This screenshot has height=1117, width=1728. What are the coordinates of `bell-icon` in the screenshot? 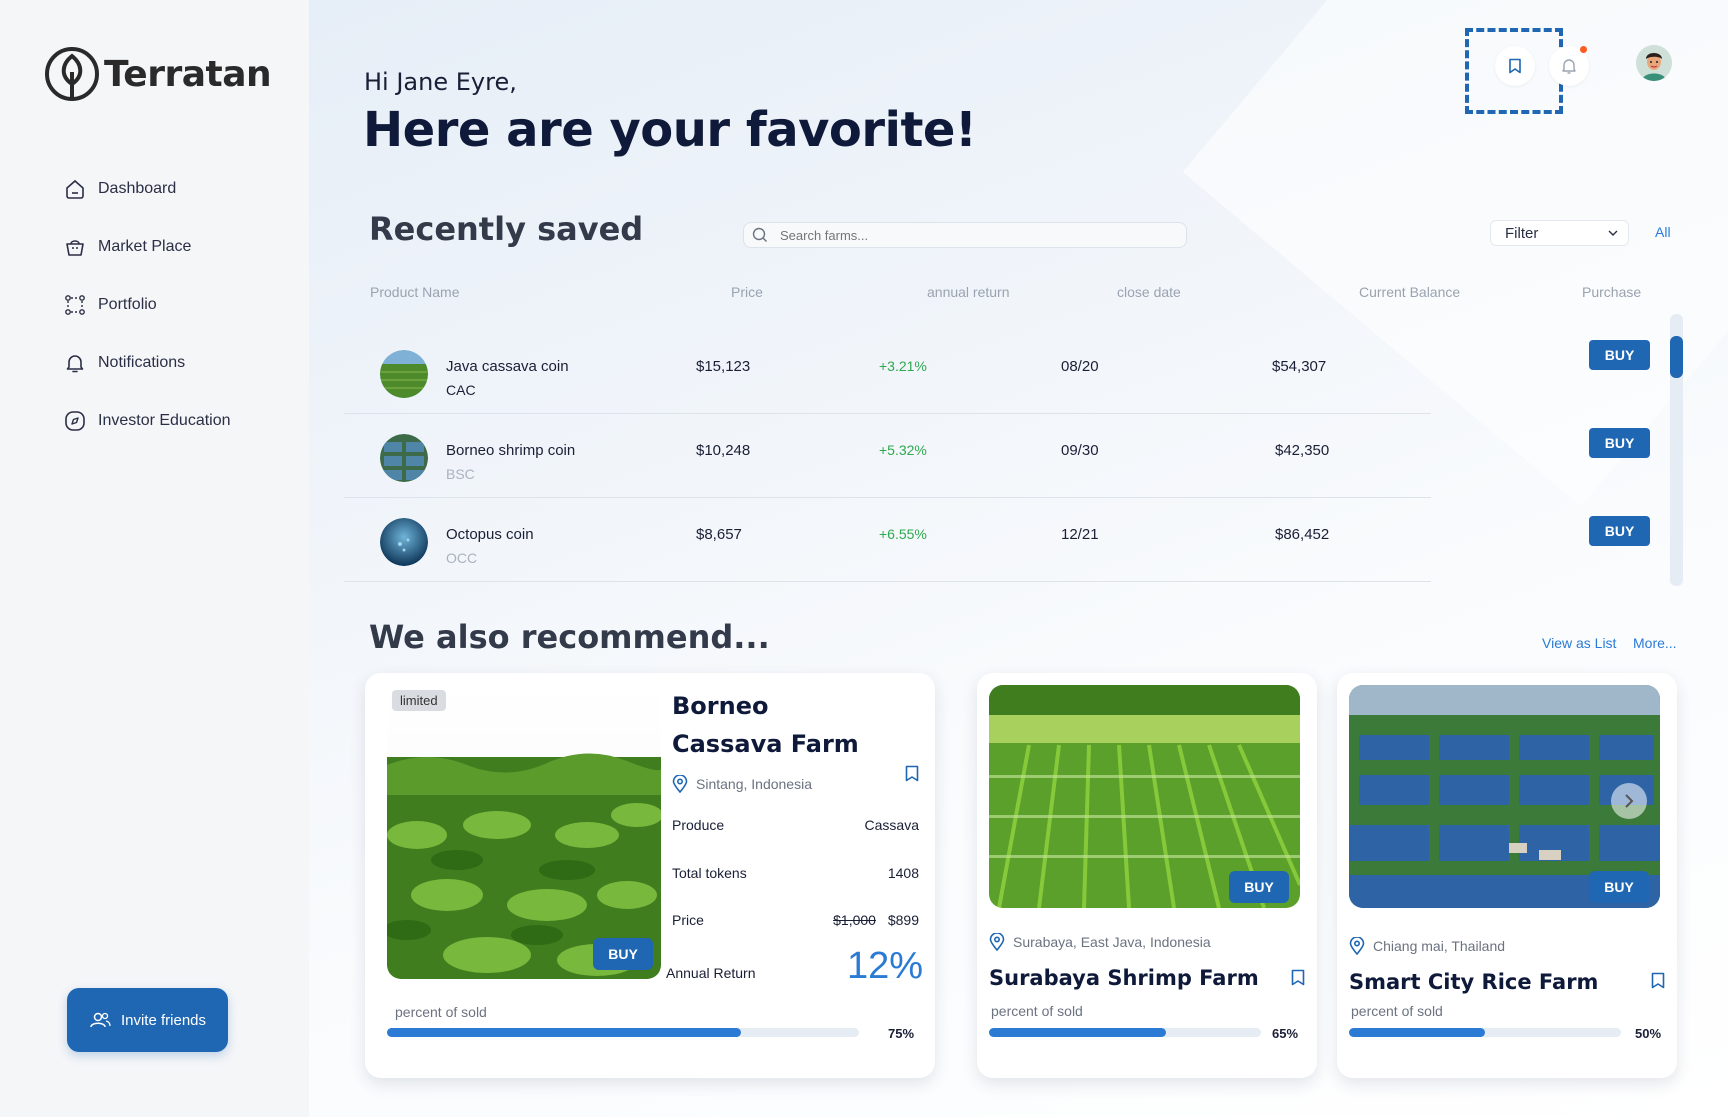 It's located at (75, 364).